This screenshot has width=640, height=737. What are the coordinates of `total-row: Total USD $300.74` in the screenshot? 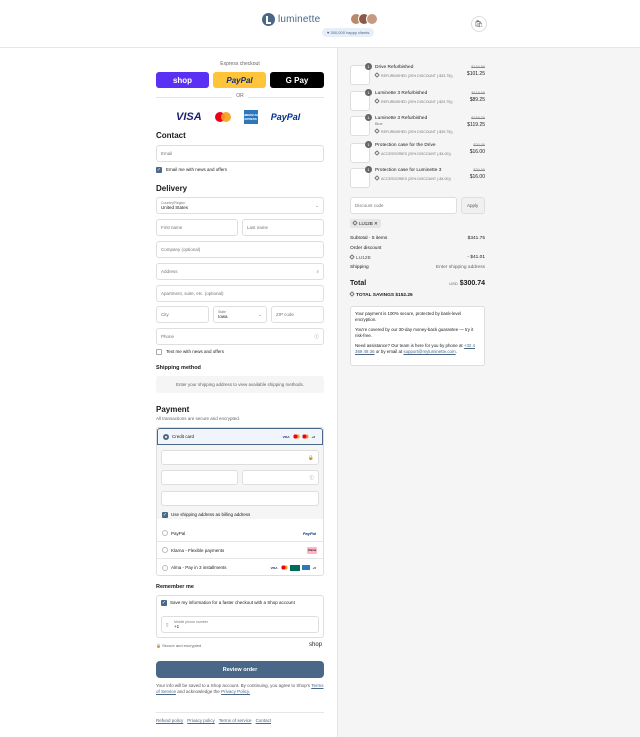 It's located at (417, 283).